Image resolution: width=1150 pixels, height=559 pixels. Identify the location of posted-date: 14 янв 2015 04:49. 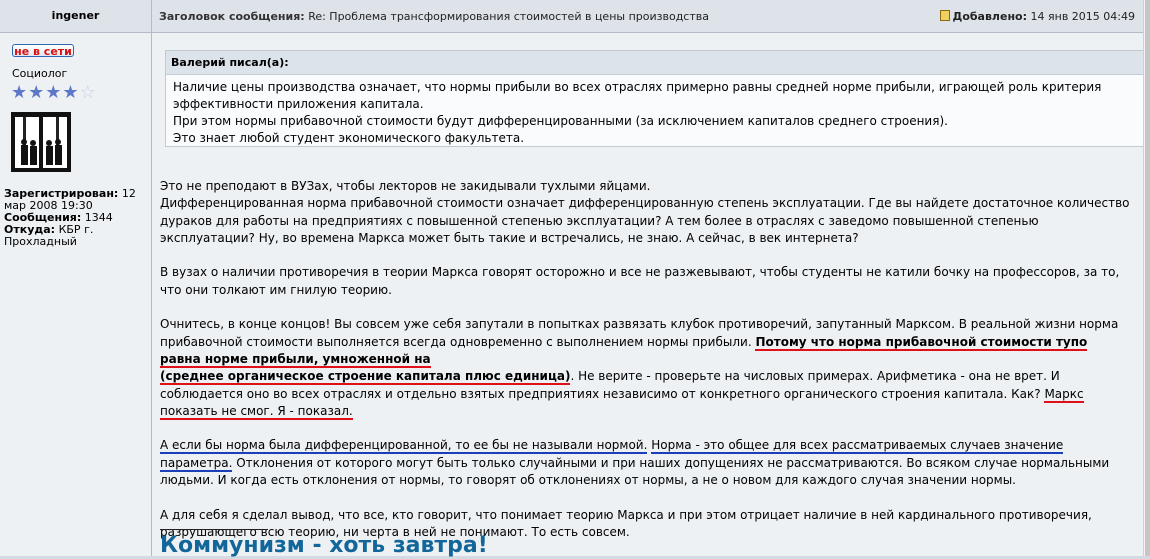
(1082, 16).